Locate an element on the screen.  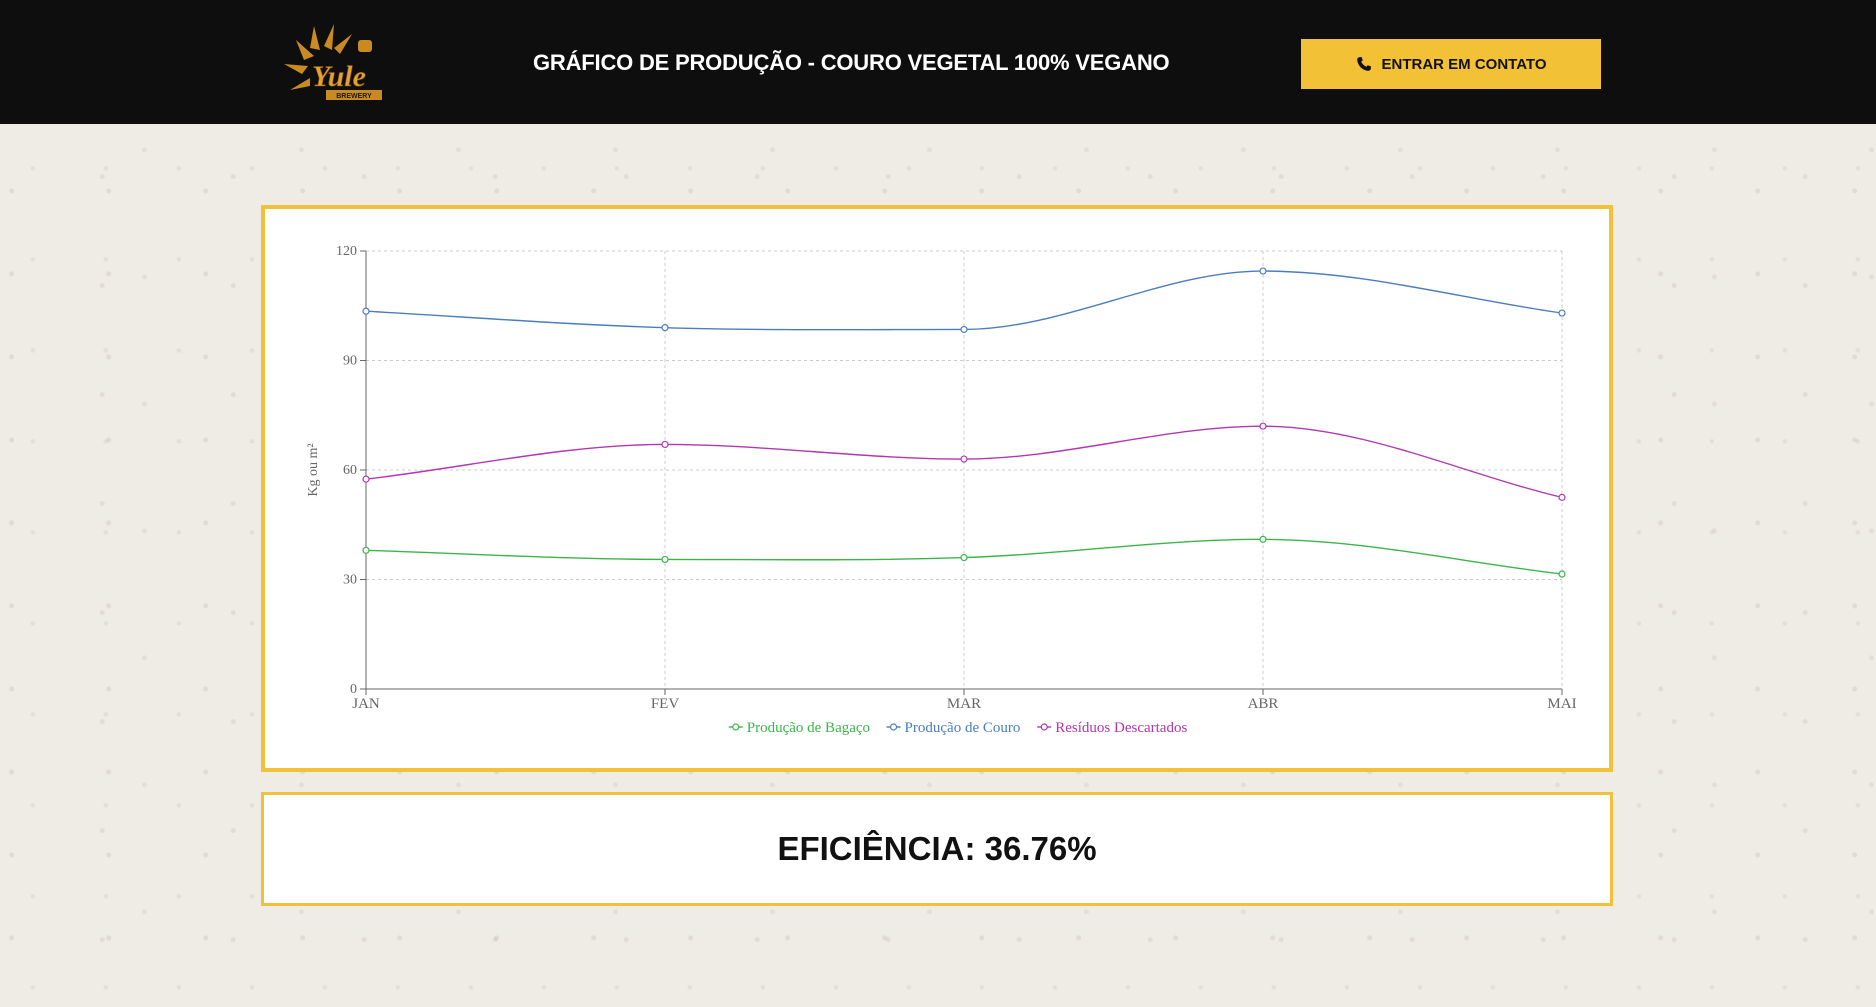
y-tick-label: 30 is located at coordinates (350, 580).